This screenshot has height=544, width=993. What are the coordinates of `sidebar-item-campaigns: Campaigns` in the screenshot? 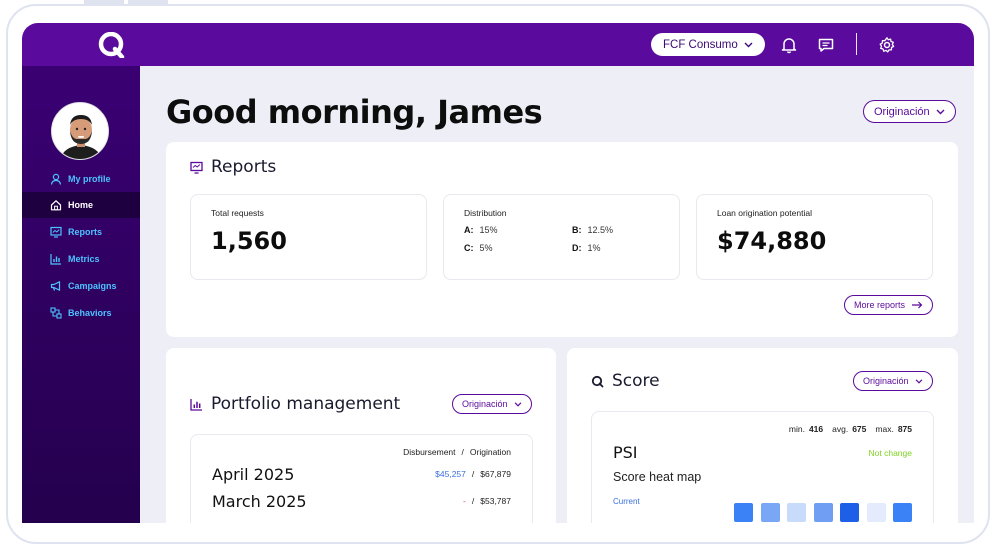 It's located at (81, 286).